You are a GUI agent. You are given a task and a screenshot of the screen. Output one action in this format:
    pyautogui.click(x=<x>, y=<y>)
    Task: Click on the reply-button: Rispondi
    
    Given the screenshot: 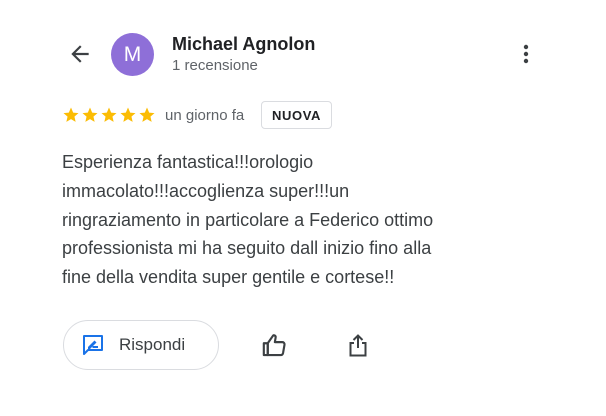 What is the action you would take?
    pyautogui.click(x=141, y=345)
    